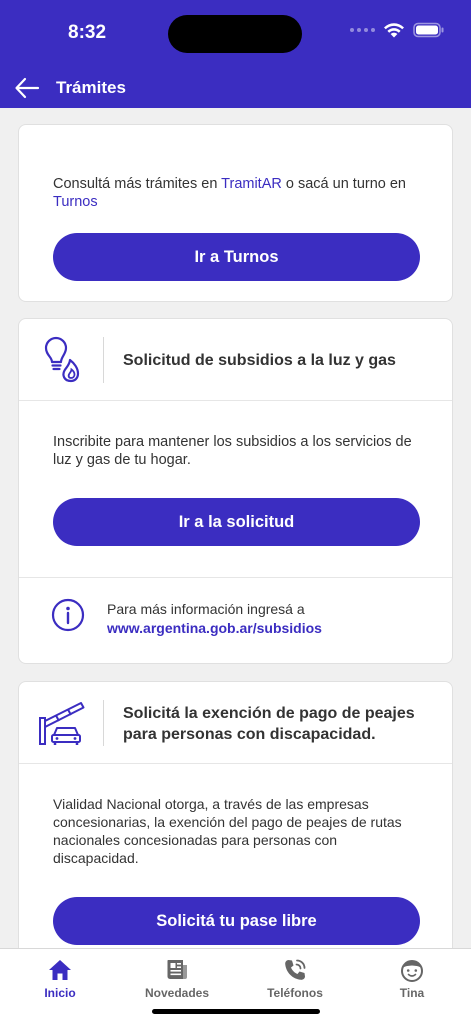 The image size is (471, 1024). I want to click on toll-barrier-icon, so click(62, 723).